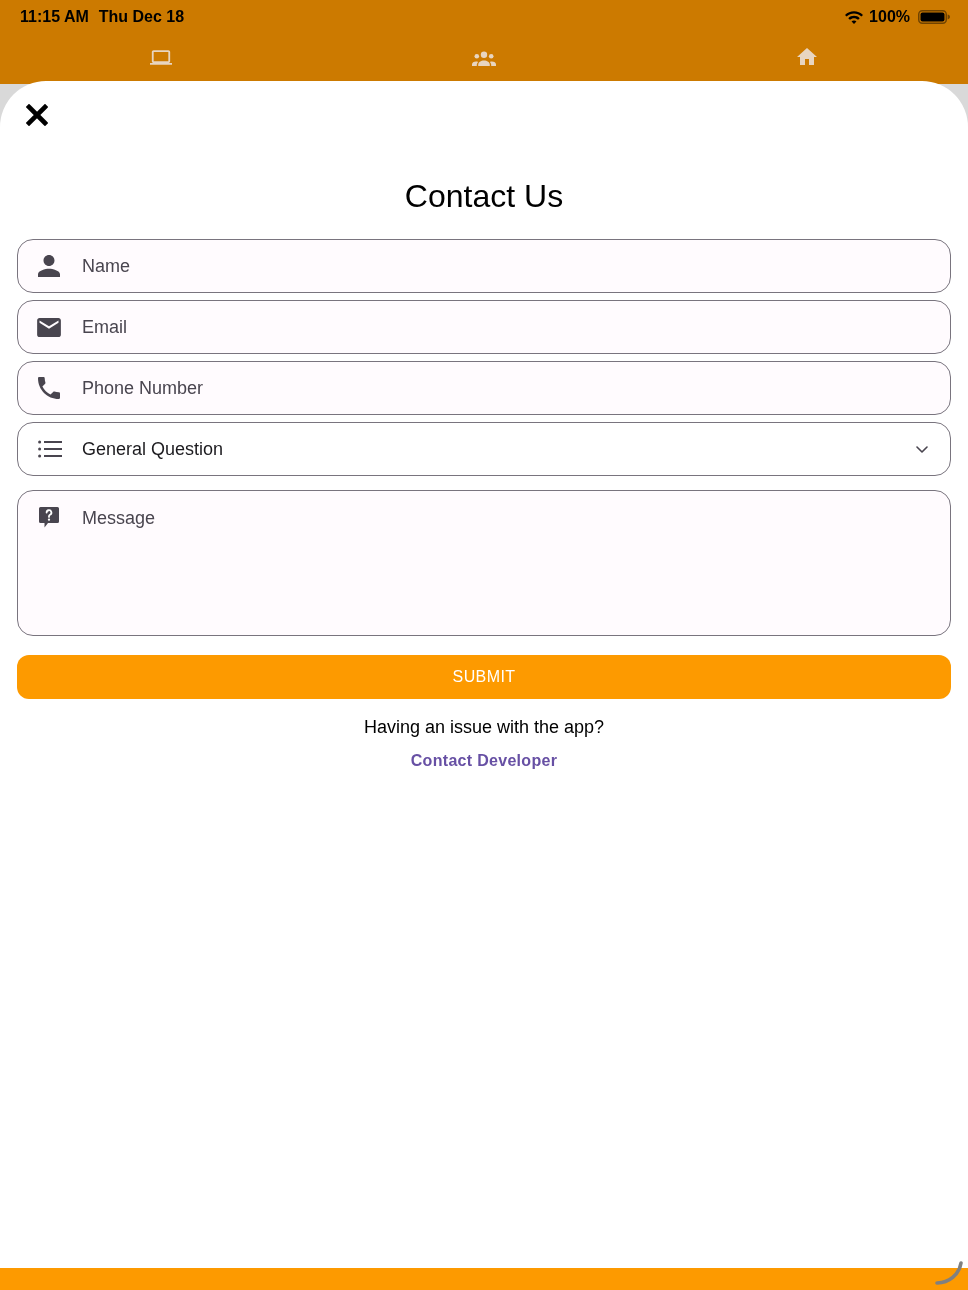  I want to click on battery-icon, so click(934, 17).